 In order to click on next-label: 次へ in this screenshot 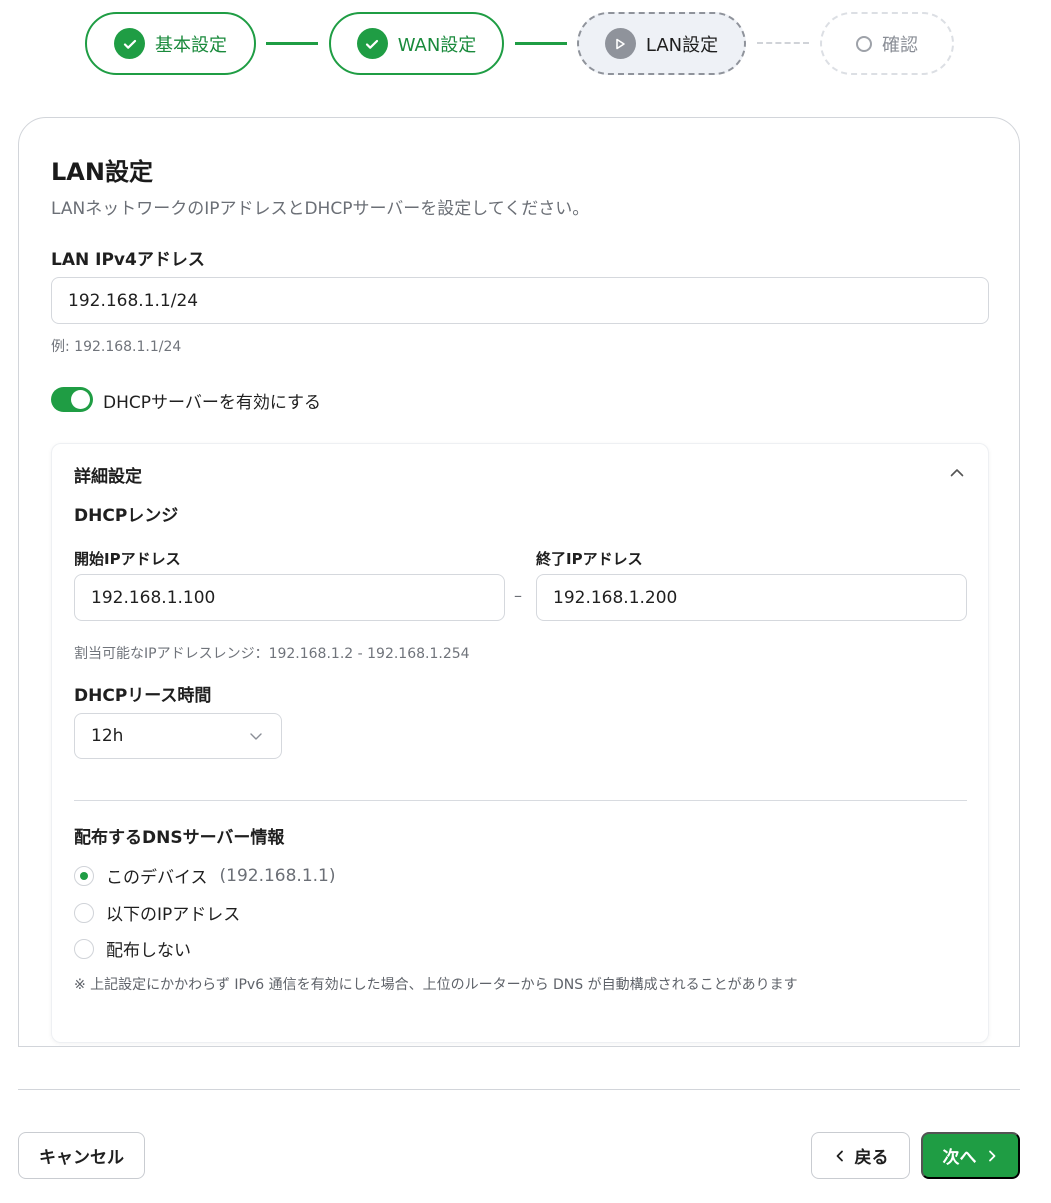, I will do `click(959, 1158)`.